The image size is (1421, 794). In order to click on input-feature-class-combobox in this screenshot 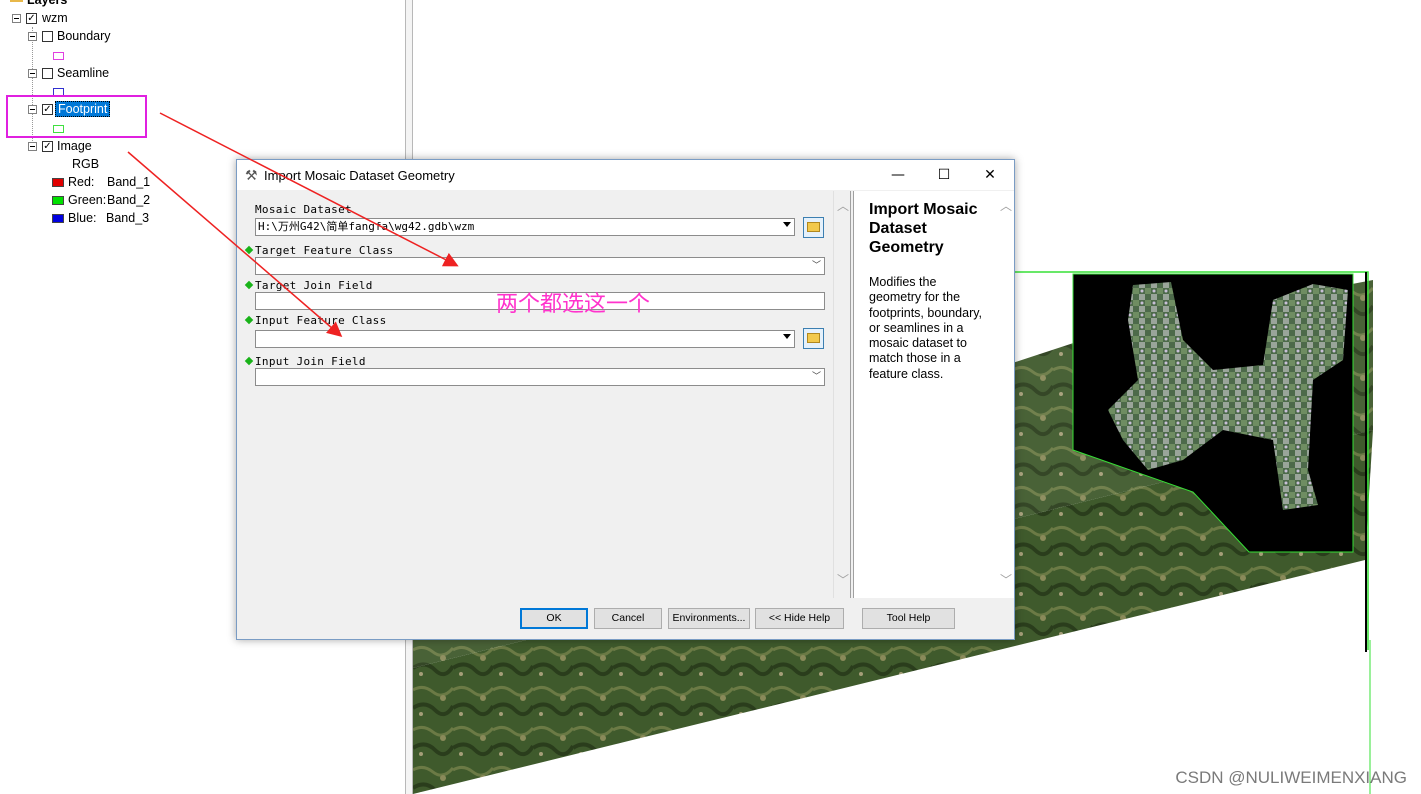, I will do `click(525, 339)`.